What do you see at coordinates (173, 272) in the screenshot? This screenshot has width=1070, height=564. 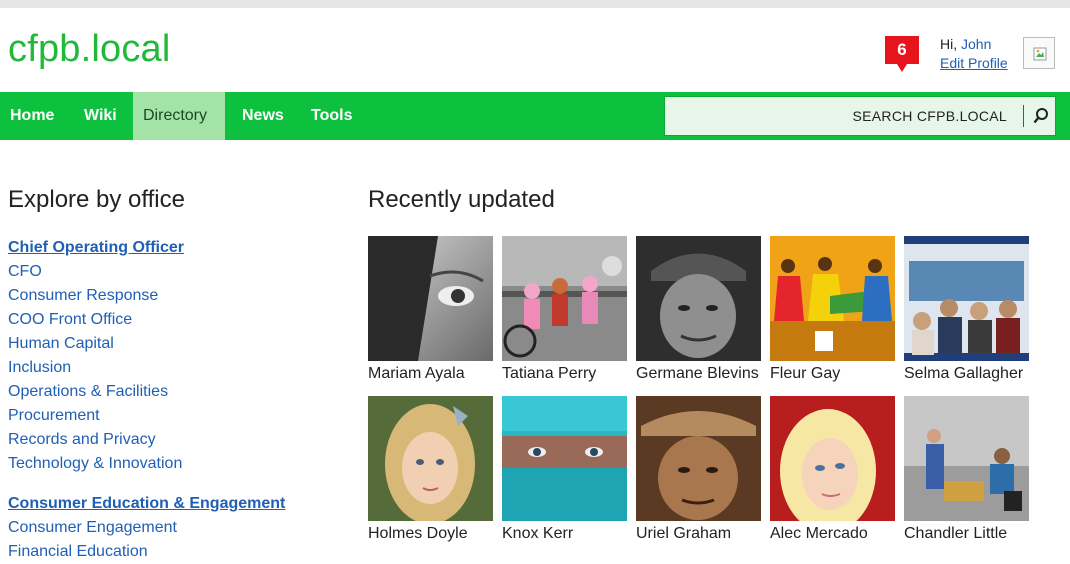 I see `office-link: CFO` at bounding box center [173, 272].